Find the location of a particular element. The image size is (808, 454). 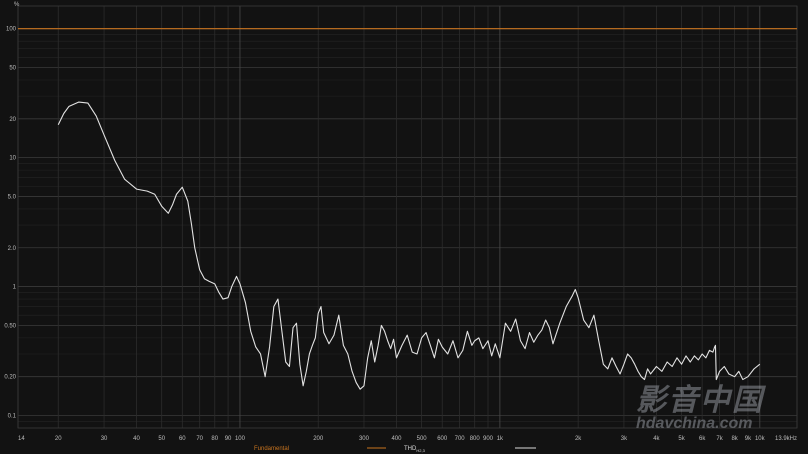

x-tick-label: 300 is located at coordinates (364, 439).